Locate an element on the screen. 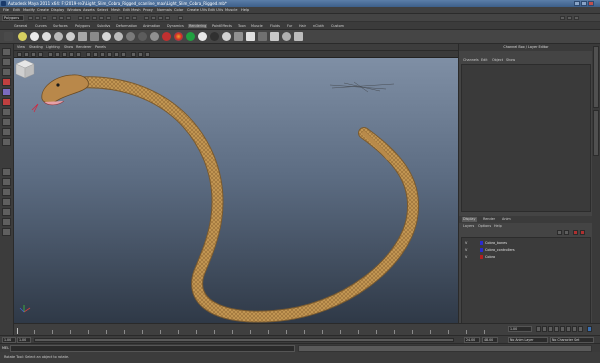  sky-icon is located at coordinates (286, 36).